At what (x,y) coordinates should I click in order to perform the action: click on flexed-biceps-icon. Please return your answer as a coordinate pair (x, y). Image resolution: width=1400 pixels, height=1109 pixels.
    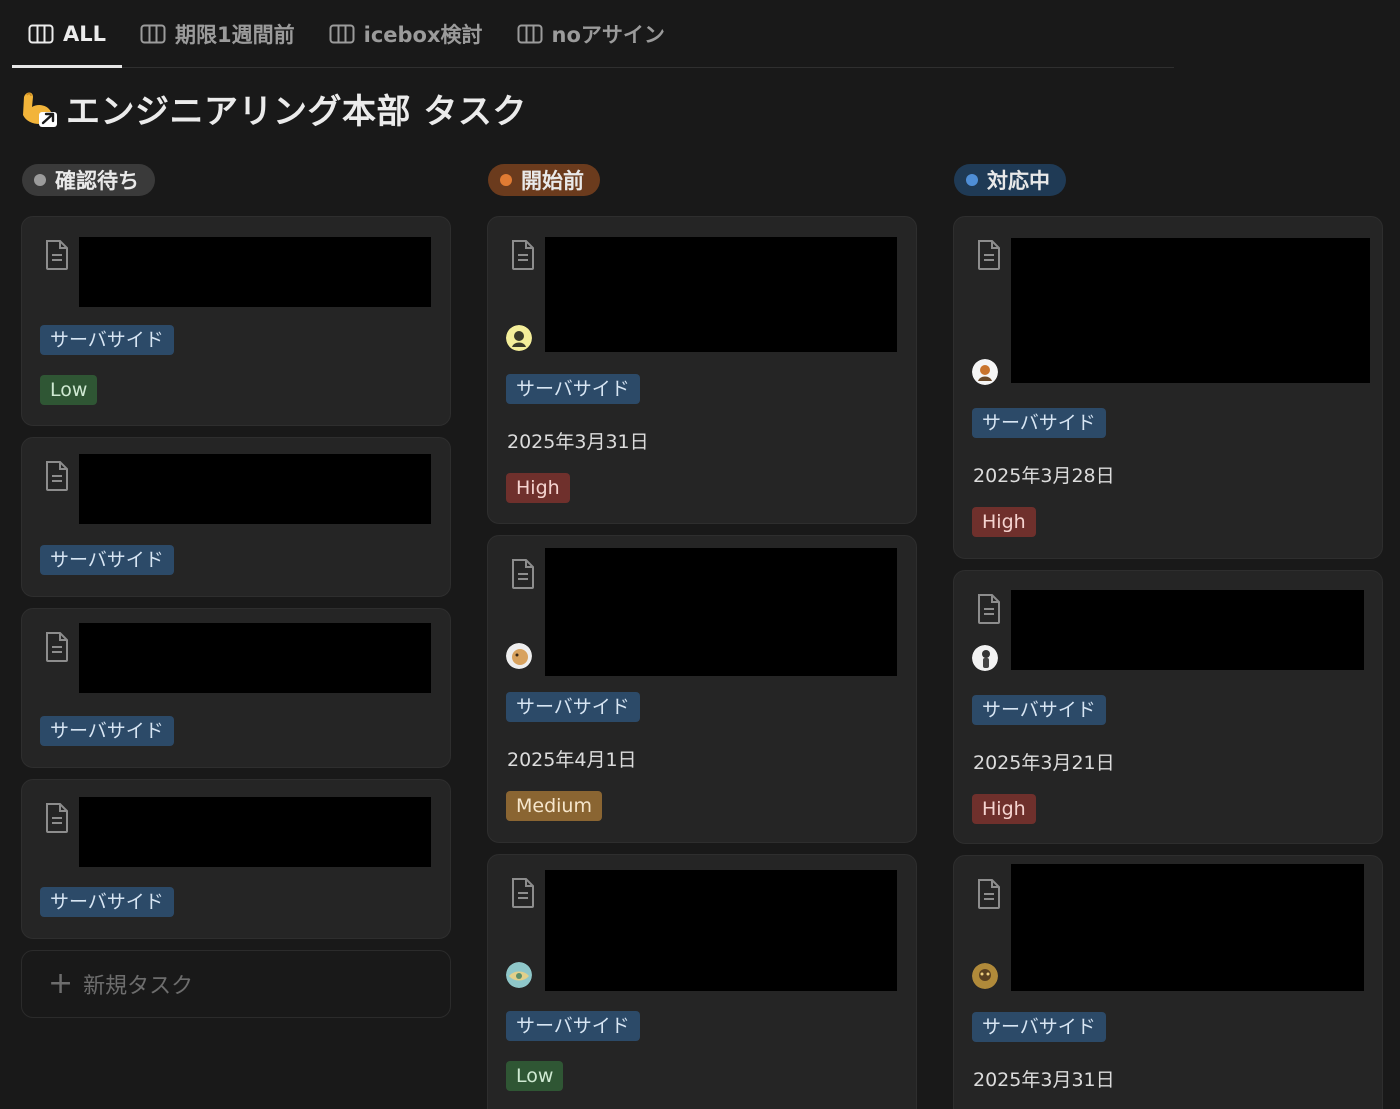
    Looking at the image, I should click on (39, 108).